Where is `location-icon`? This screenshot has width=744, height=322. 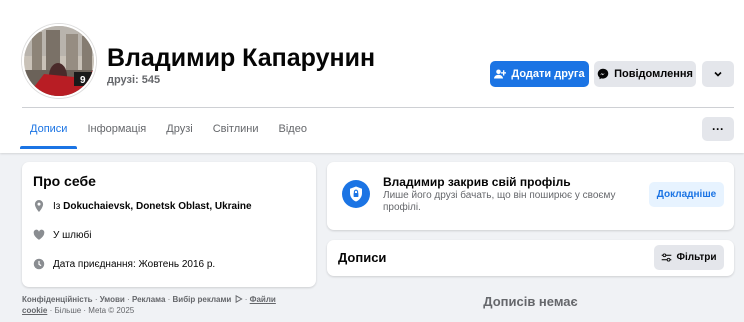
location-icon is located at coordinates (39, 206).